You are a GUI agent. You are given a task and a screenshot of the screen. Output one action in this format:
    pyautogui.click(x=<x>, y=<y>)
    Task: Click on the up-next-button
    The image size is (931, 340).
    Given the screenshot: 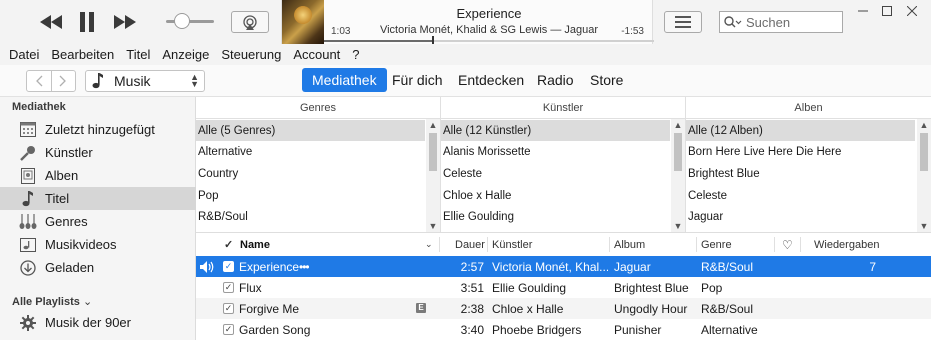 What is the action you would take?
    pyautogui.click(x=683, y=22)
    